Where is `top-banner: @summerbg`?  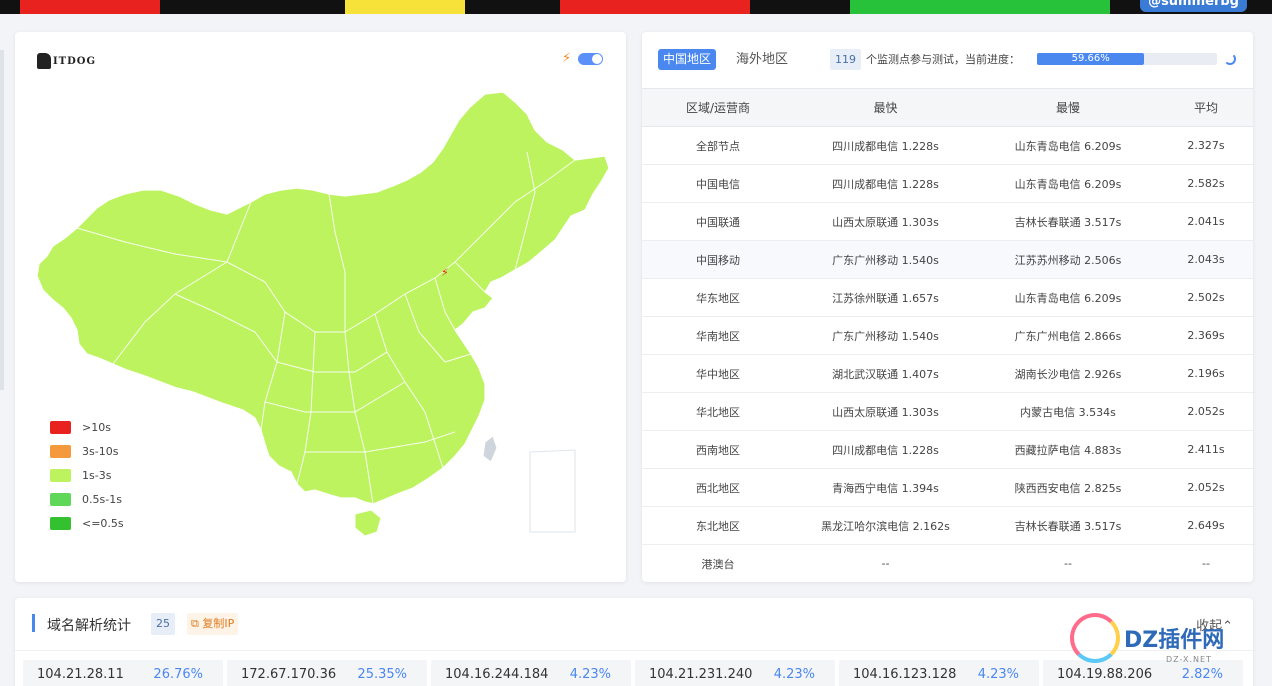
top-banner: @summerbg is located at coordinates (636, 7).